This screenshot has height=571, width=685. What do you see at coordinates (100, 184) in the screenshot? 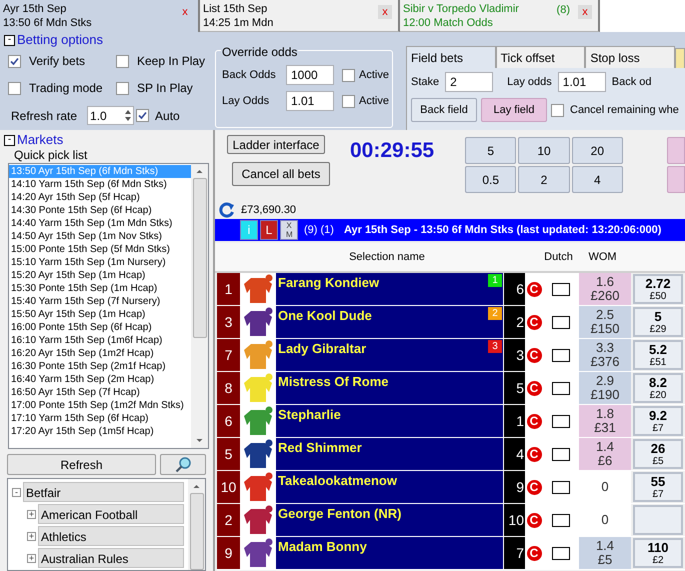
I see `list-item: 14:10 Yarm 15th Sep (6f Mdn Stks)` at bounding box center [100, 184].